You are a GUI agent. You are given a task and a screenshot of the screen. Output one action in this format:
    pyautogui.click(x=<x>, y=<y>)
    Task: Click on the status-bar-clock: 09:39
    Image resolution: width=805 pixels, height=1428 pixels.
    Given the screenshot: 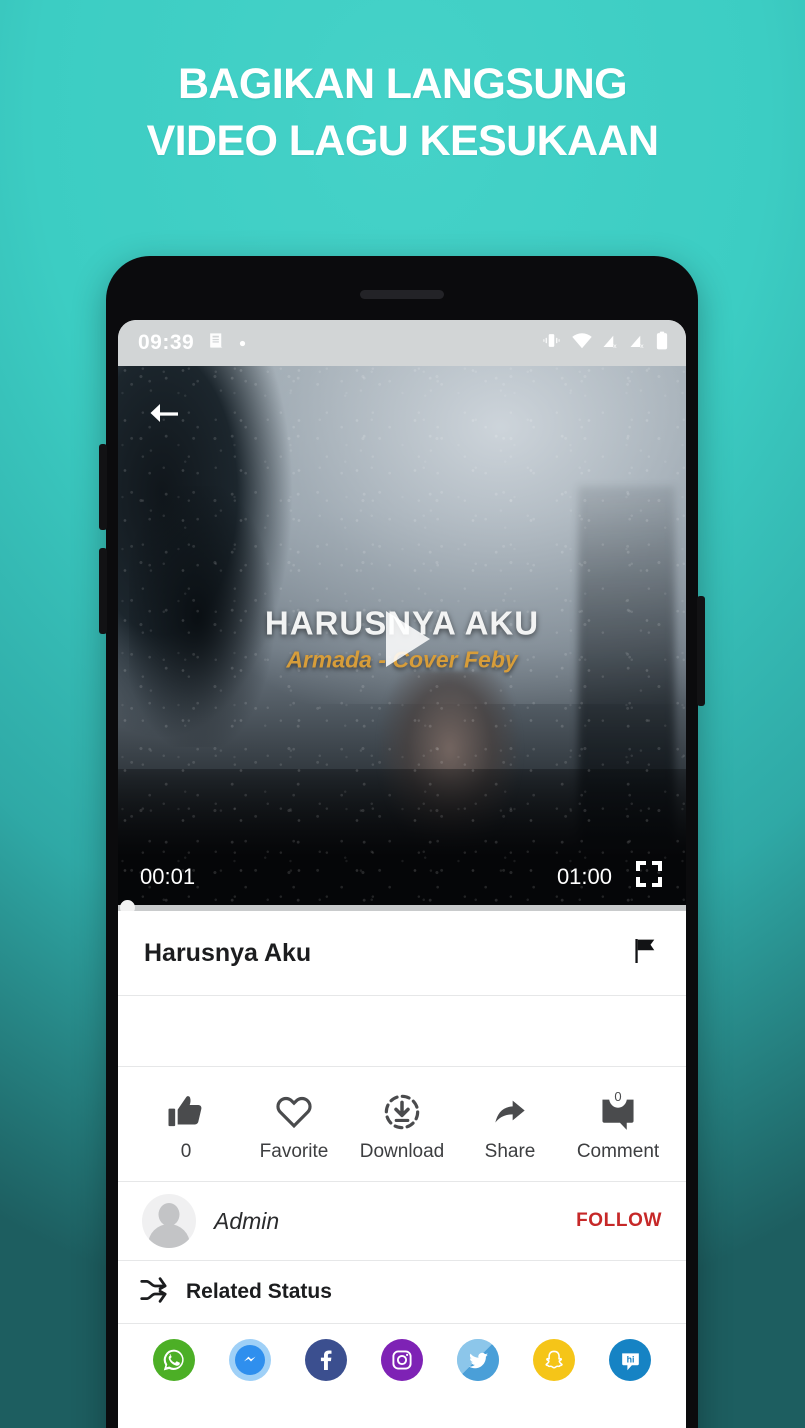 What is the action you would take?
    pyautogui.click(x=166, y=342)
    